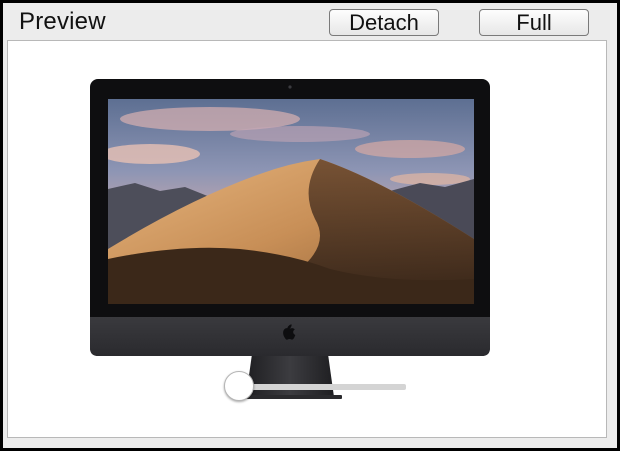 The image size is (620, 451). I want to click on full-button: Full, so click(534, 22).